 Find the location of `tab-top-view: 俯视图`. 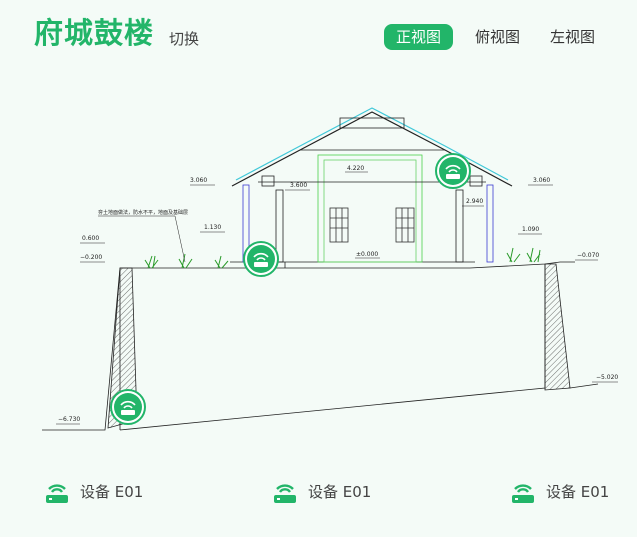

tab-top-view: 俯视图 is located at coordinates (497, 37).